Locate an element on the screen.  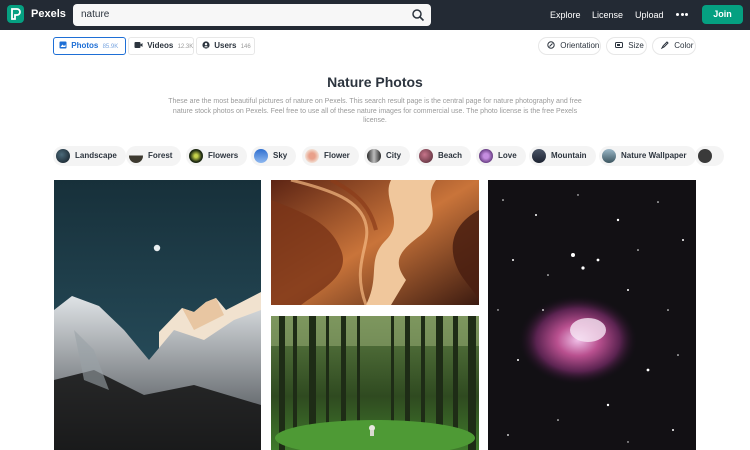
image-icon is located at coordinates (63, 45).